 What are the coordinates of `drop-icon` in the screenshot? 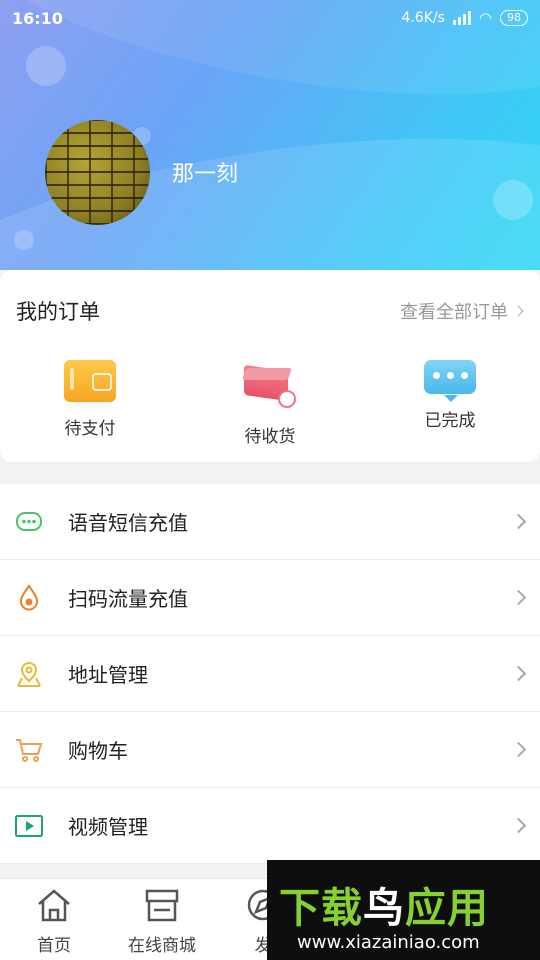 It's located at (29, 597).